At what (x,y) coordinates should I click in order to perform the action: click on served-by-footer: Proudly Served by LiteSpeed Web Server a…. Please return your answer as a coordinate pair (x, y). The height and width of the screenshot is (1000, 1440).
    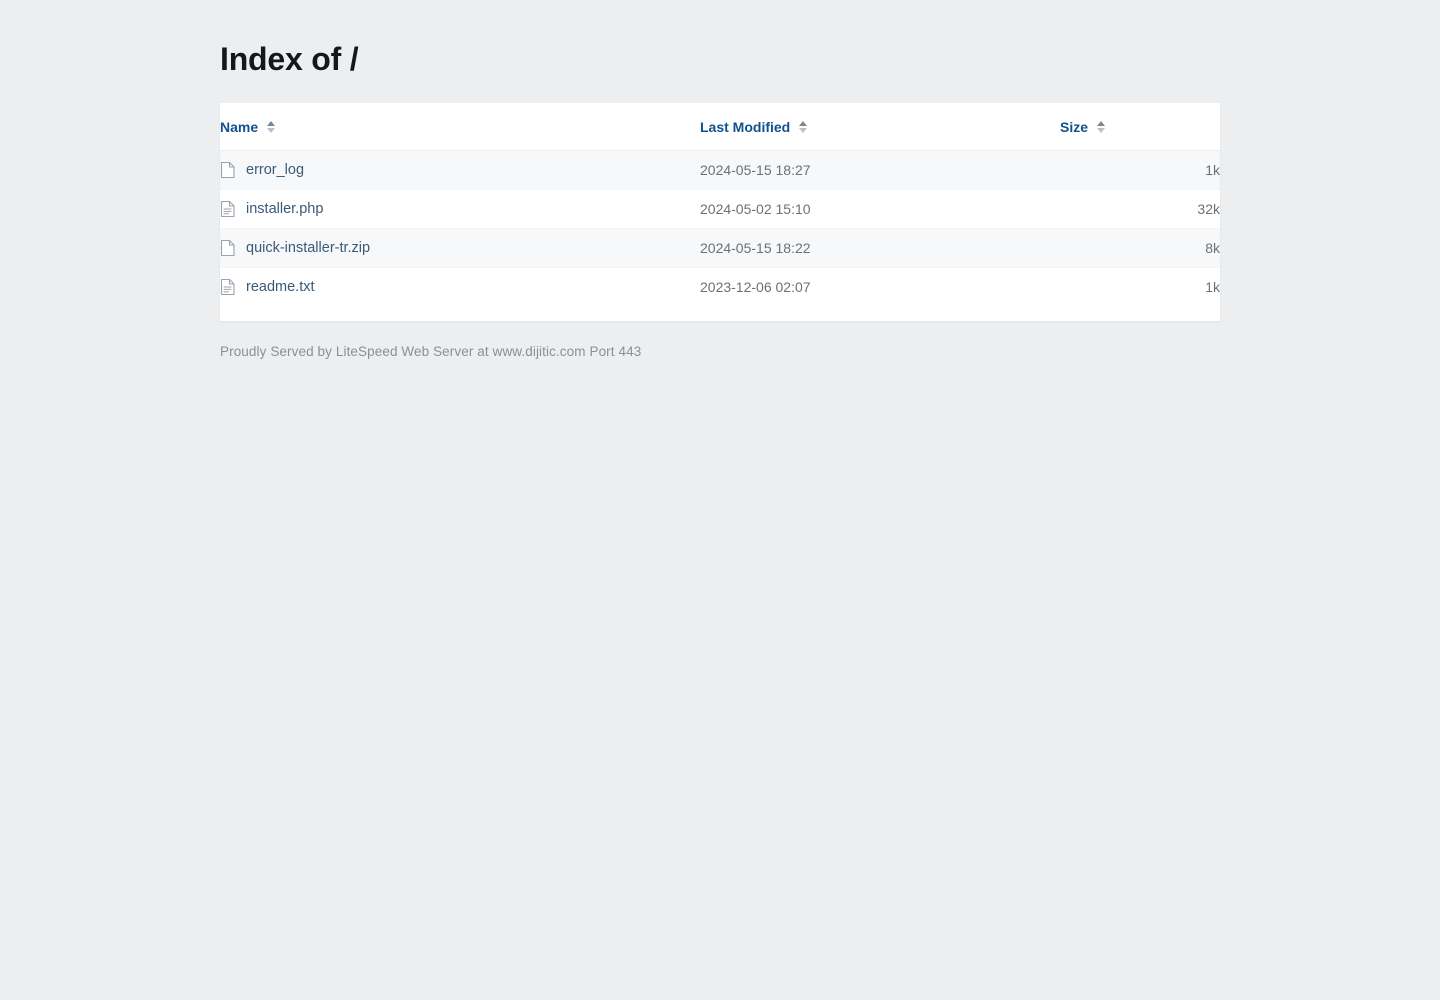
    Looking at the image, I should click on (431, 351).